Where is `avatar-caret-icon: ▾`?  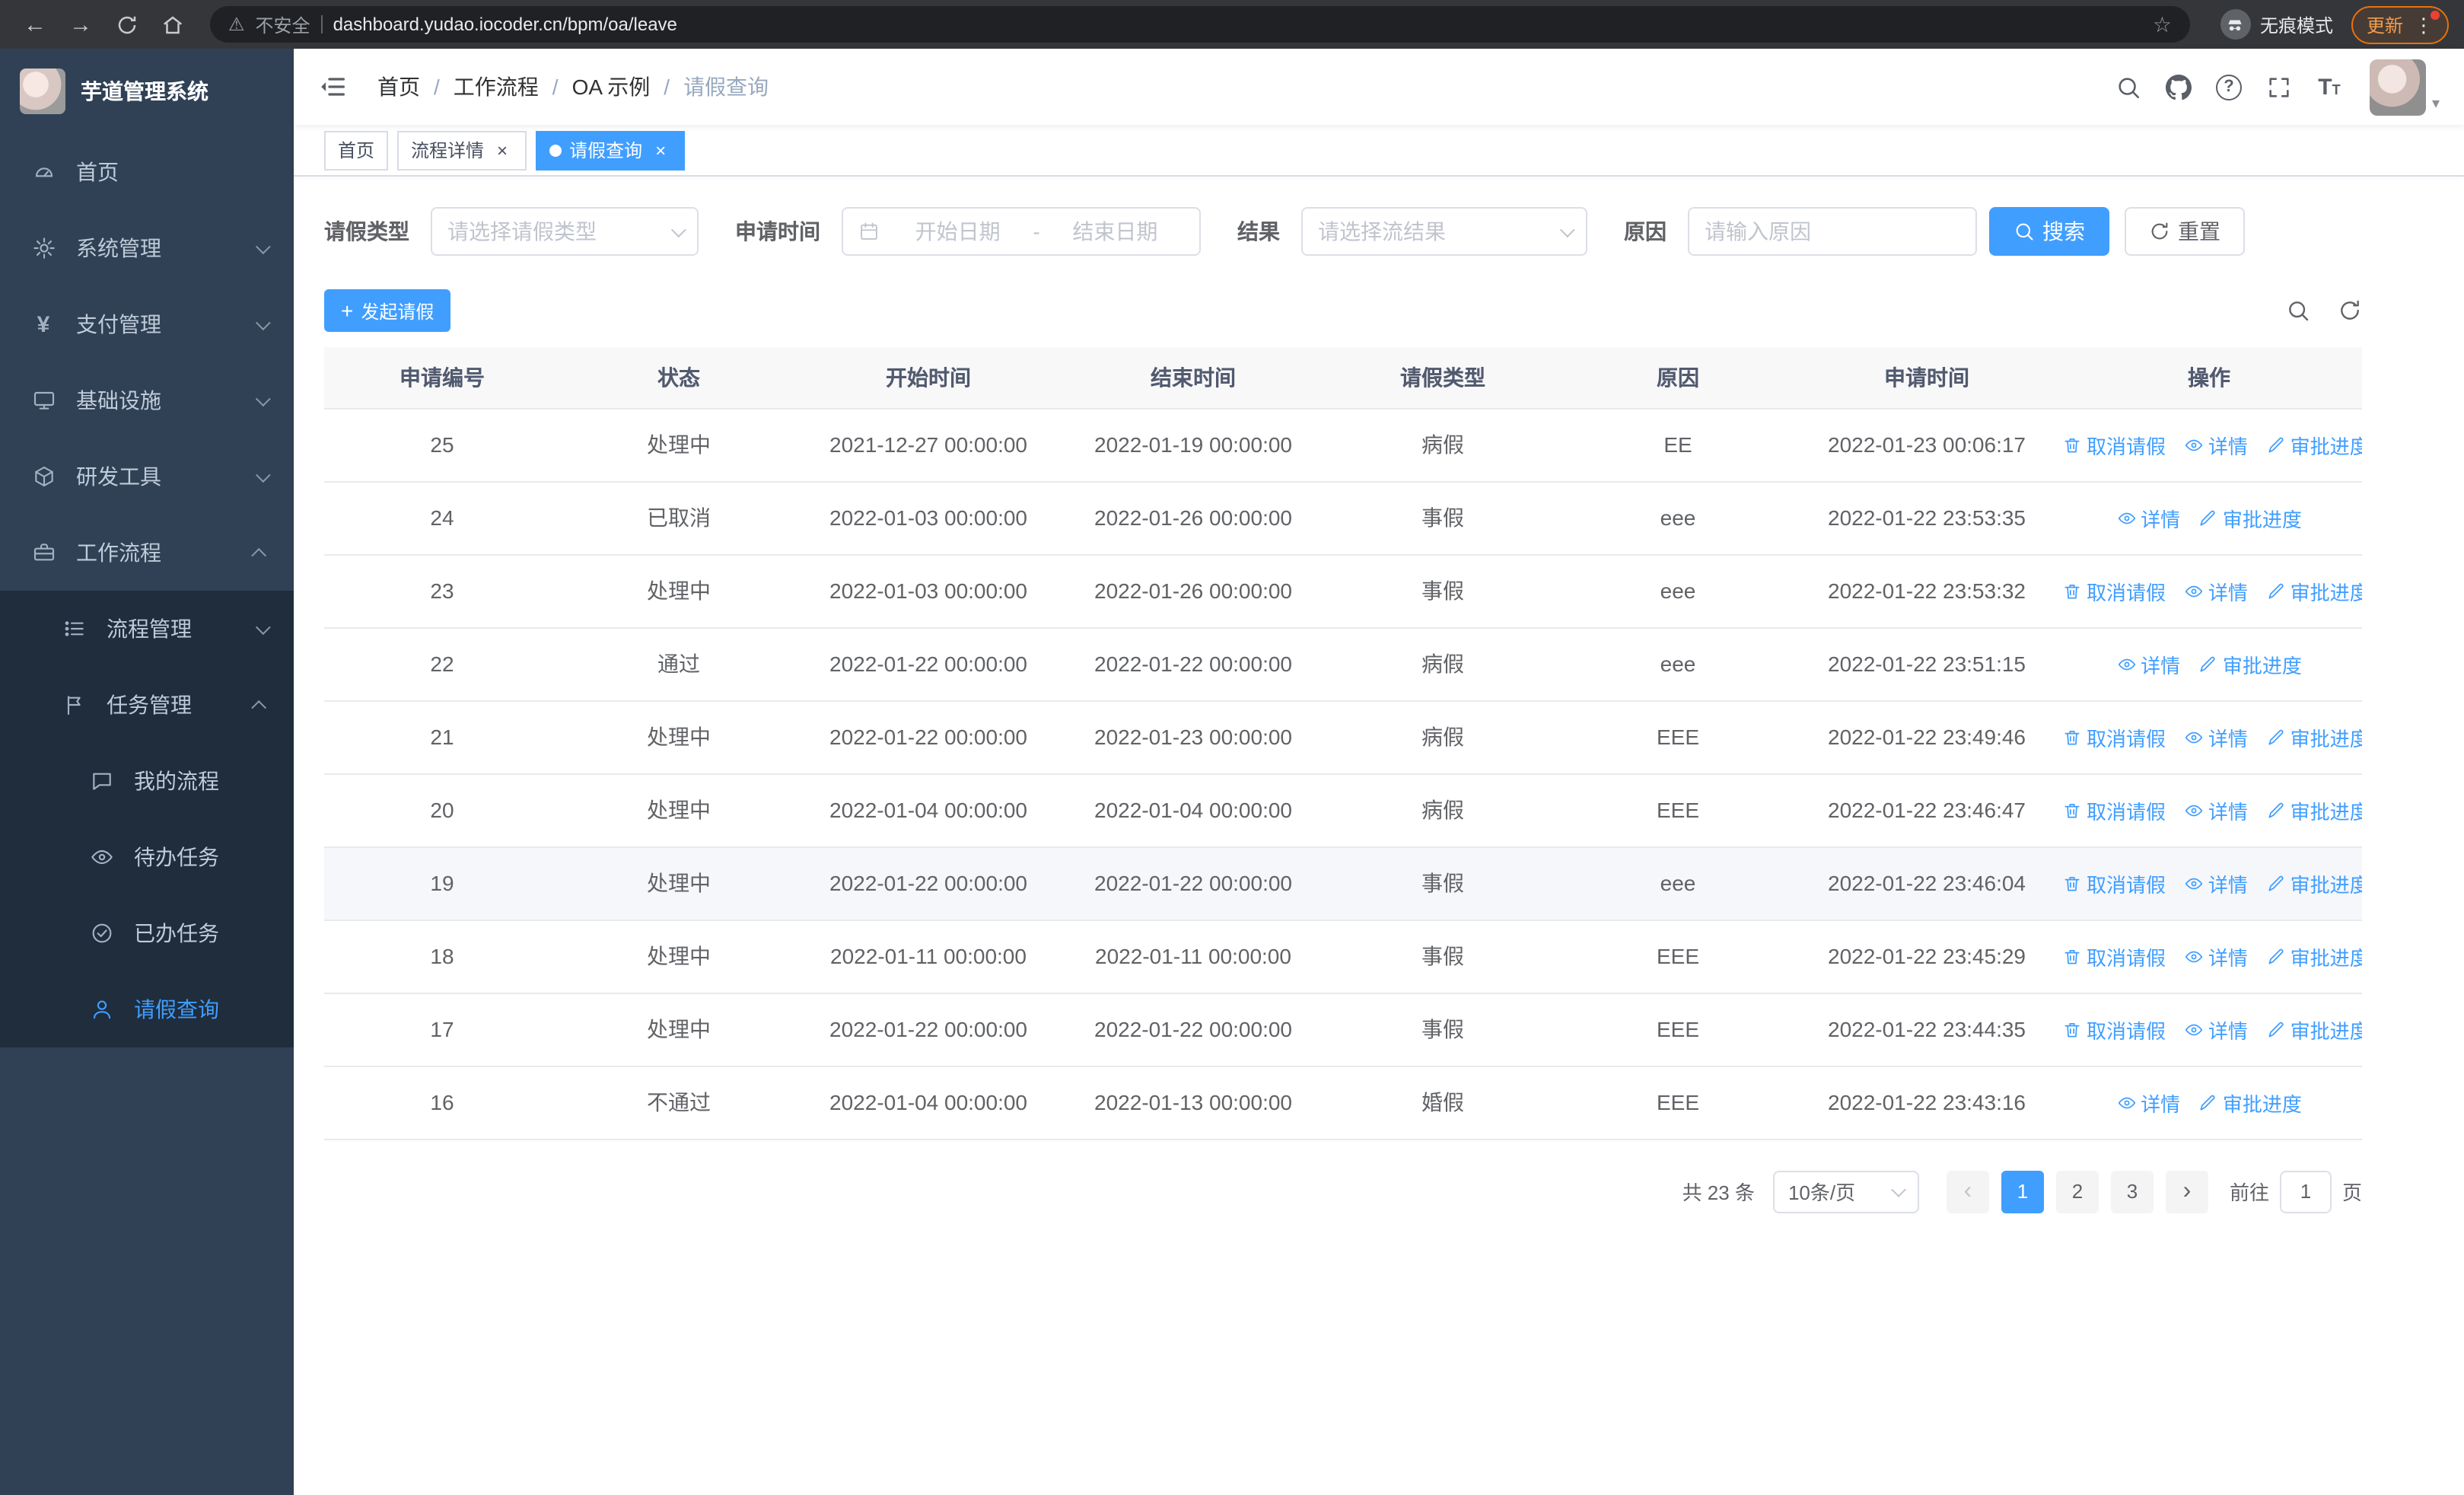 avatar-caret-icon: ▾ is located at coordinates (2436, 111).